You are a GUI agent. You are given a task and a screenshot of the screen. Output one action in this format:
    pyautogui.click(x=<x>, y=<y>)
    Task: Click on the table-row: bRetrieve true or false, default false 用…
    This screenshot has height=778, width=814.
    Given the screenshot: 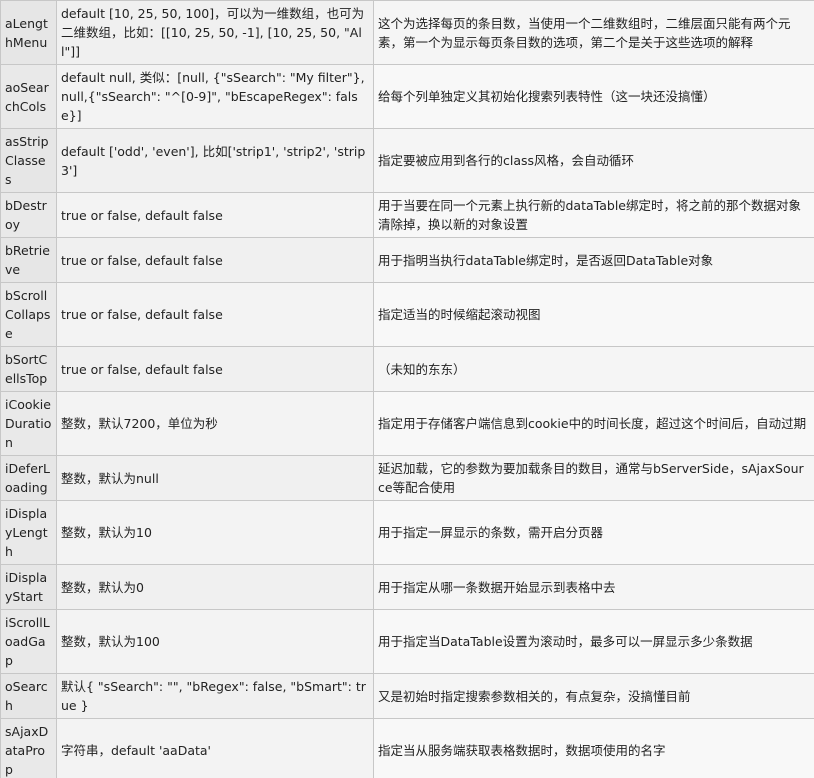 What is the action you would take?
    pyautogui.click(x=407, y=260)
    